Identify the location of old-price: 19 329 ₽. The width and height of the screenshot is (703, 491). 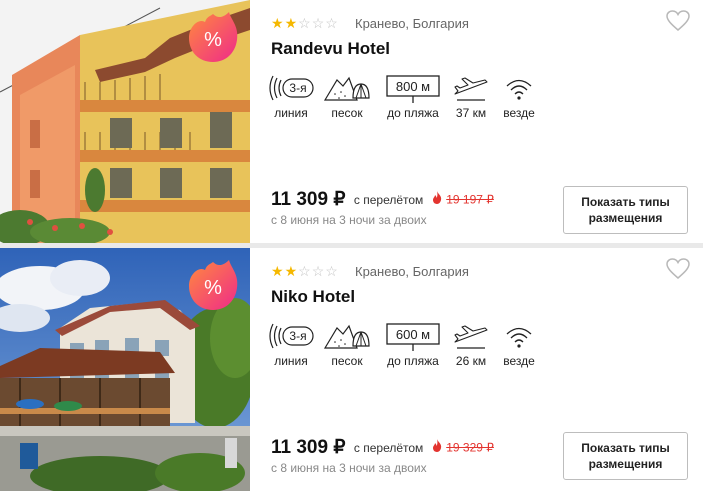
(470, 447).